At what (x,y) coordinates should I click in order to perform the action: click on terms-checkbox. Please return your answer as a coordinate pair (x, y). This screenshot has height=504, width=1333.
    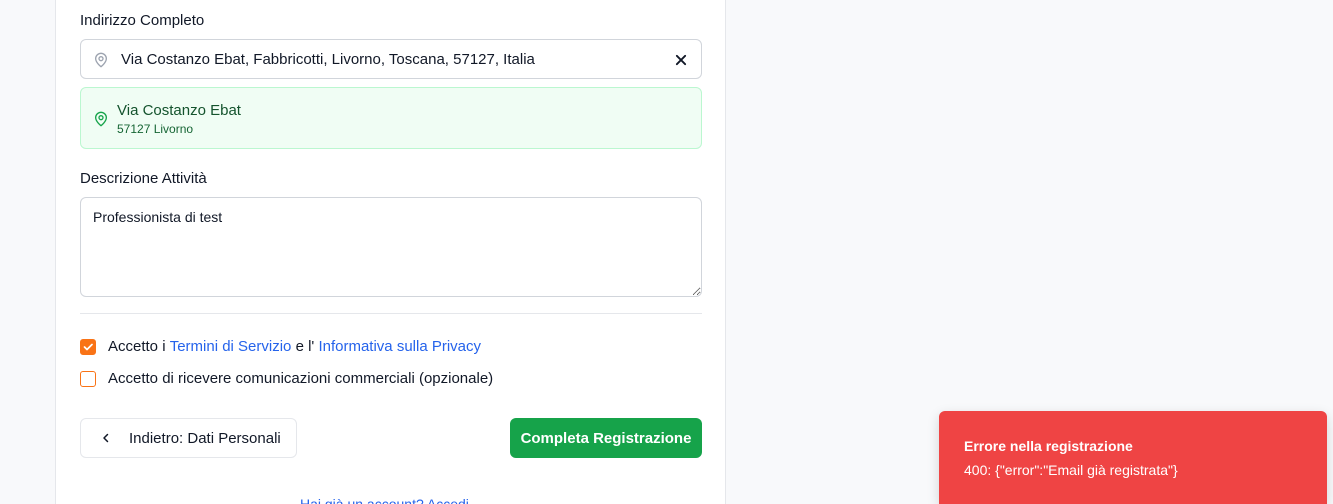
    Looking at the image, I should click on (88, 346).